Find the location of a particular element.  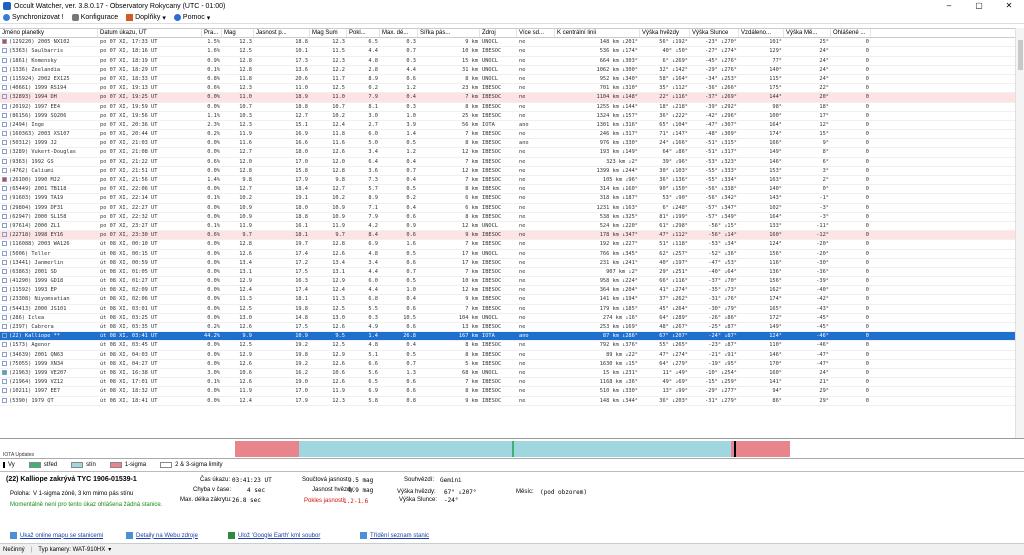

source-details-link: Detaily na Webu zdroje is located at coordinates (162, 535).